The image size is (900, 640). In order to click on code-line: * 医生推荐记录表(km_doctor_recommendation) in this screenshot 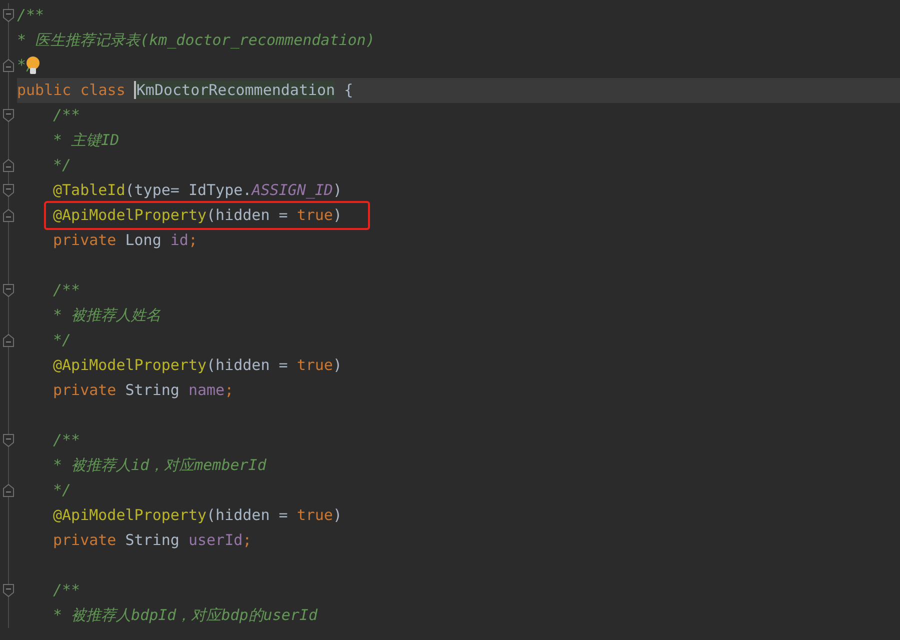, I will do `click(196, 41)`.